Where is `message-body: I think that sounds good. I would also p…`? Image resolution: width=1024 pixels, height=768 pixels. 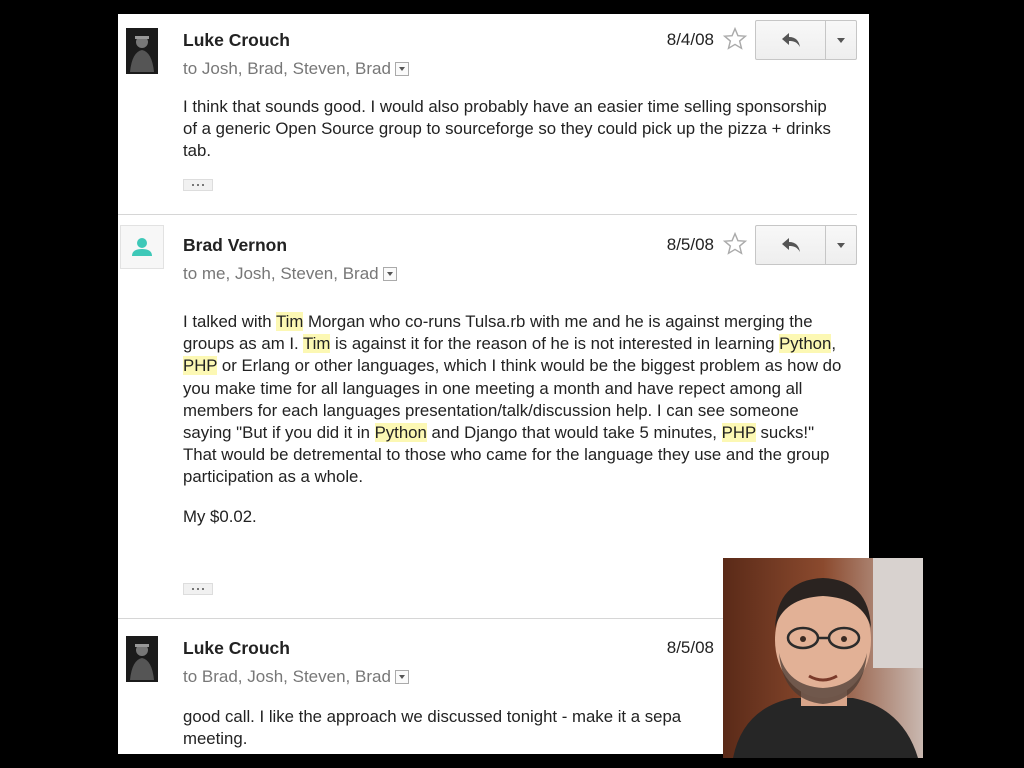
message-body: I think that sounds good. I would also p… is located at coordinates (513, 129).